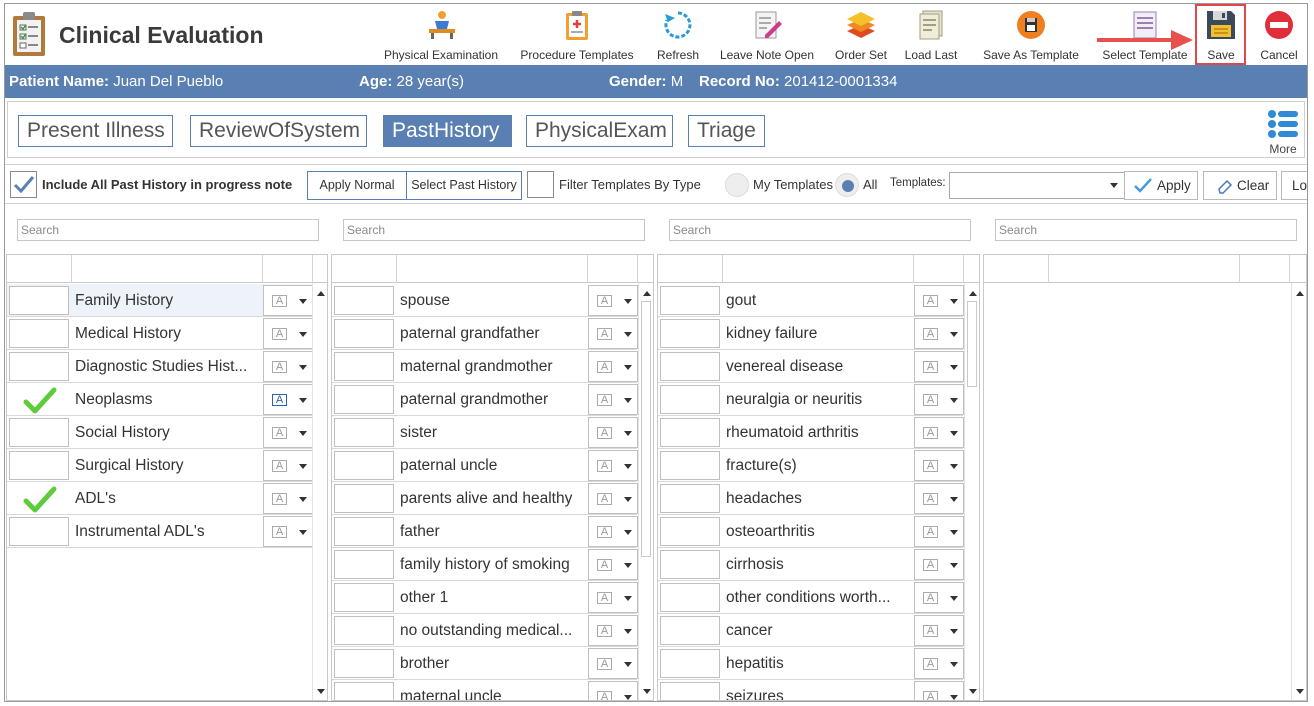 The height and width of the screenshot is (706, 1314). I want to click on procedure-templates-button: Procedure Templates, so click(577, 35).